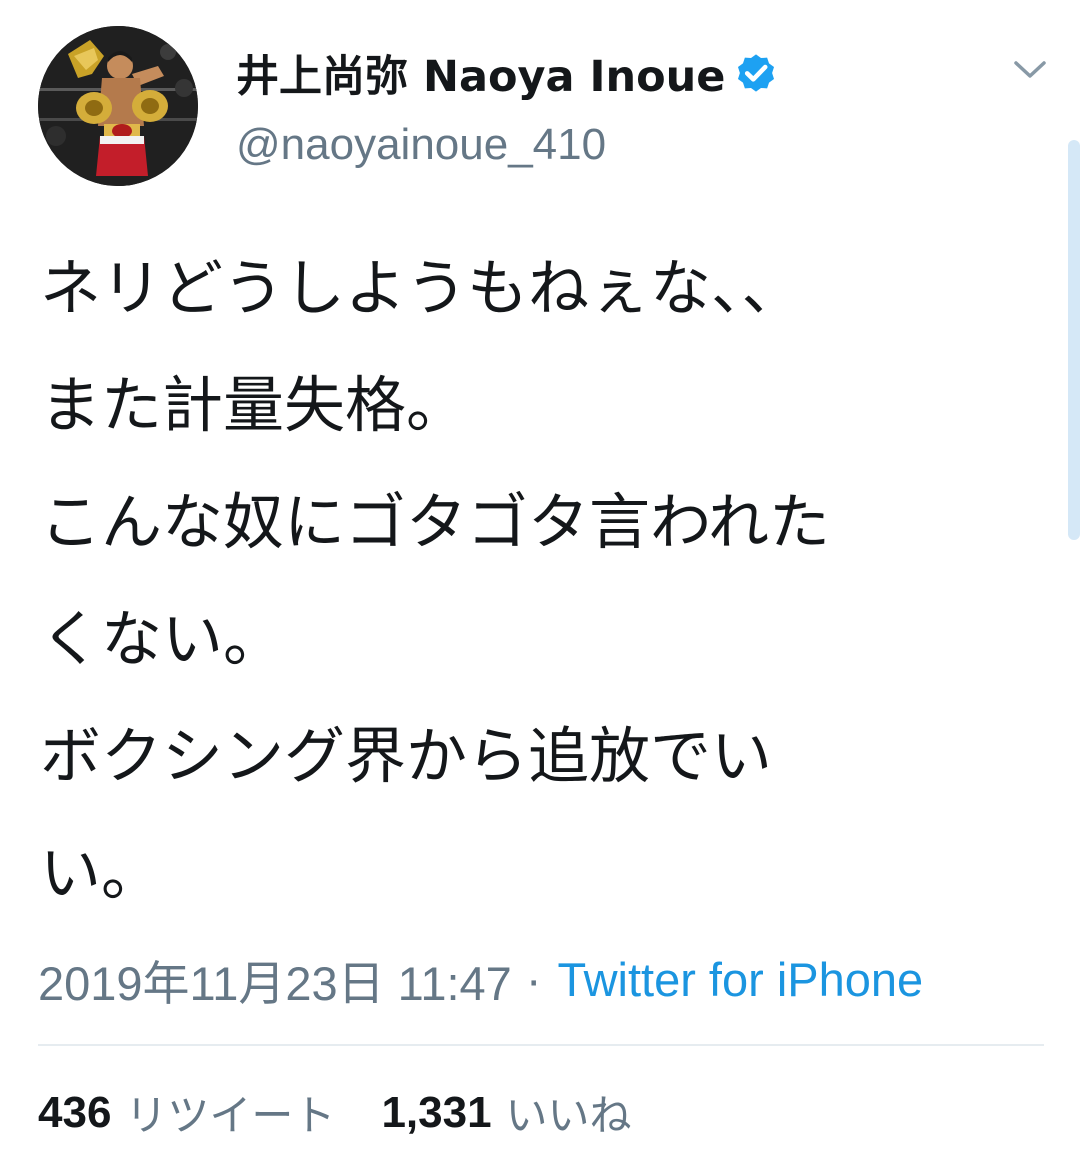  I want to click on author-names: 井上尚弥 Naoya Inoue, so click(507, 73).